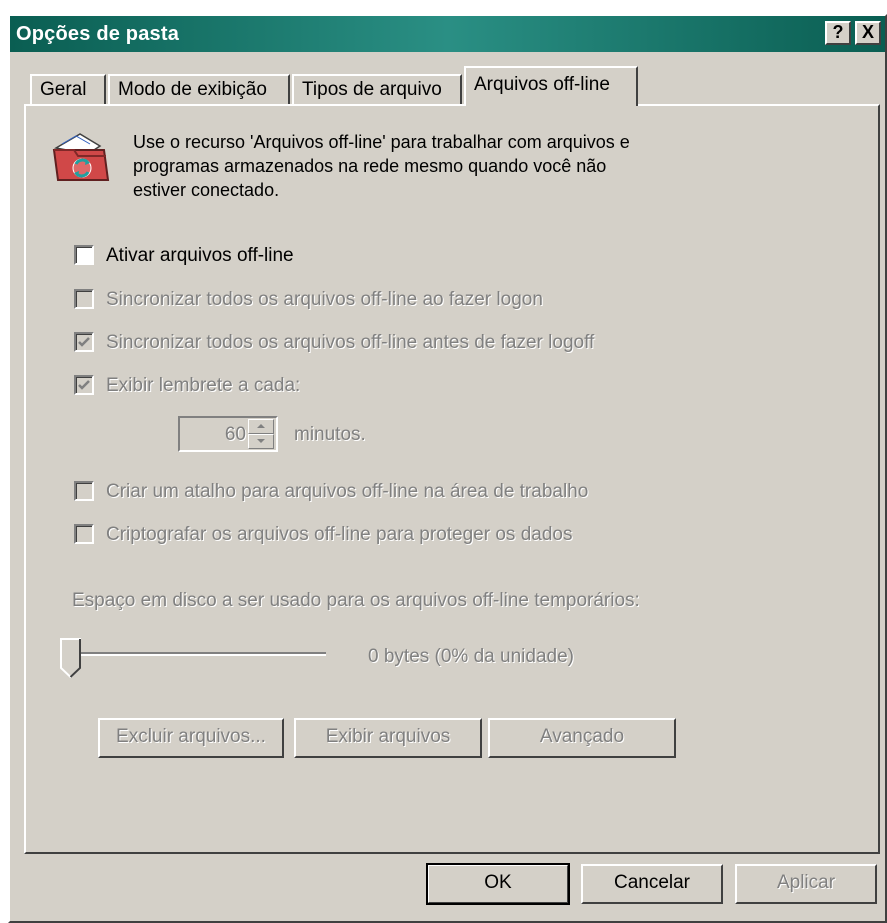 The width and height of the screenshot is (887, 923). Describe the element at coordinates (84, 491) in the screenshot. I see `create-shortcut-checkbox` at that location.